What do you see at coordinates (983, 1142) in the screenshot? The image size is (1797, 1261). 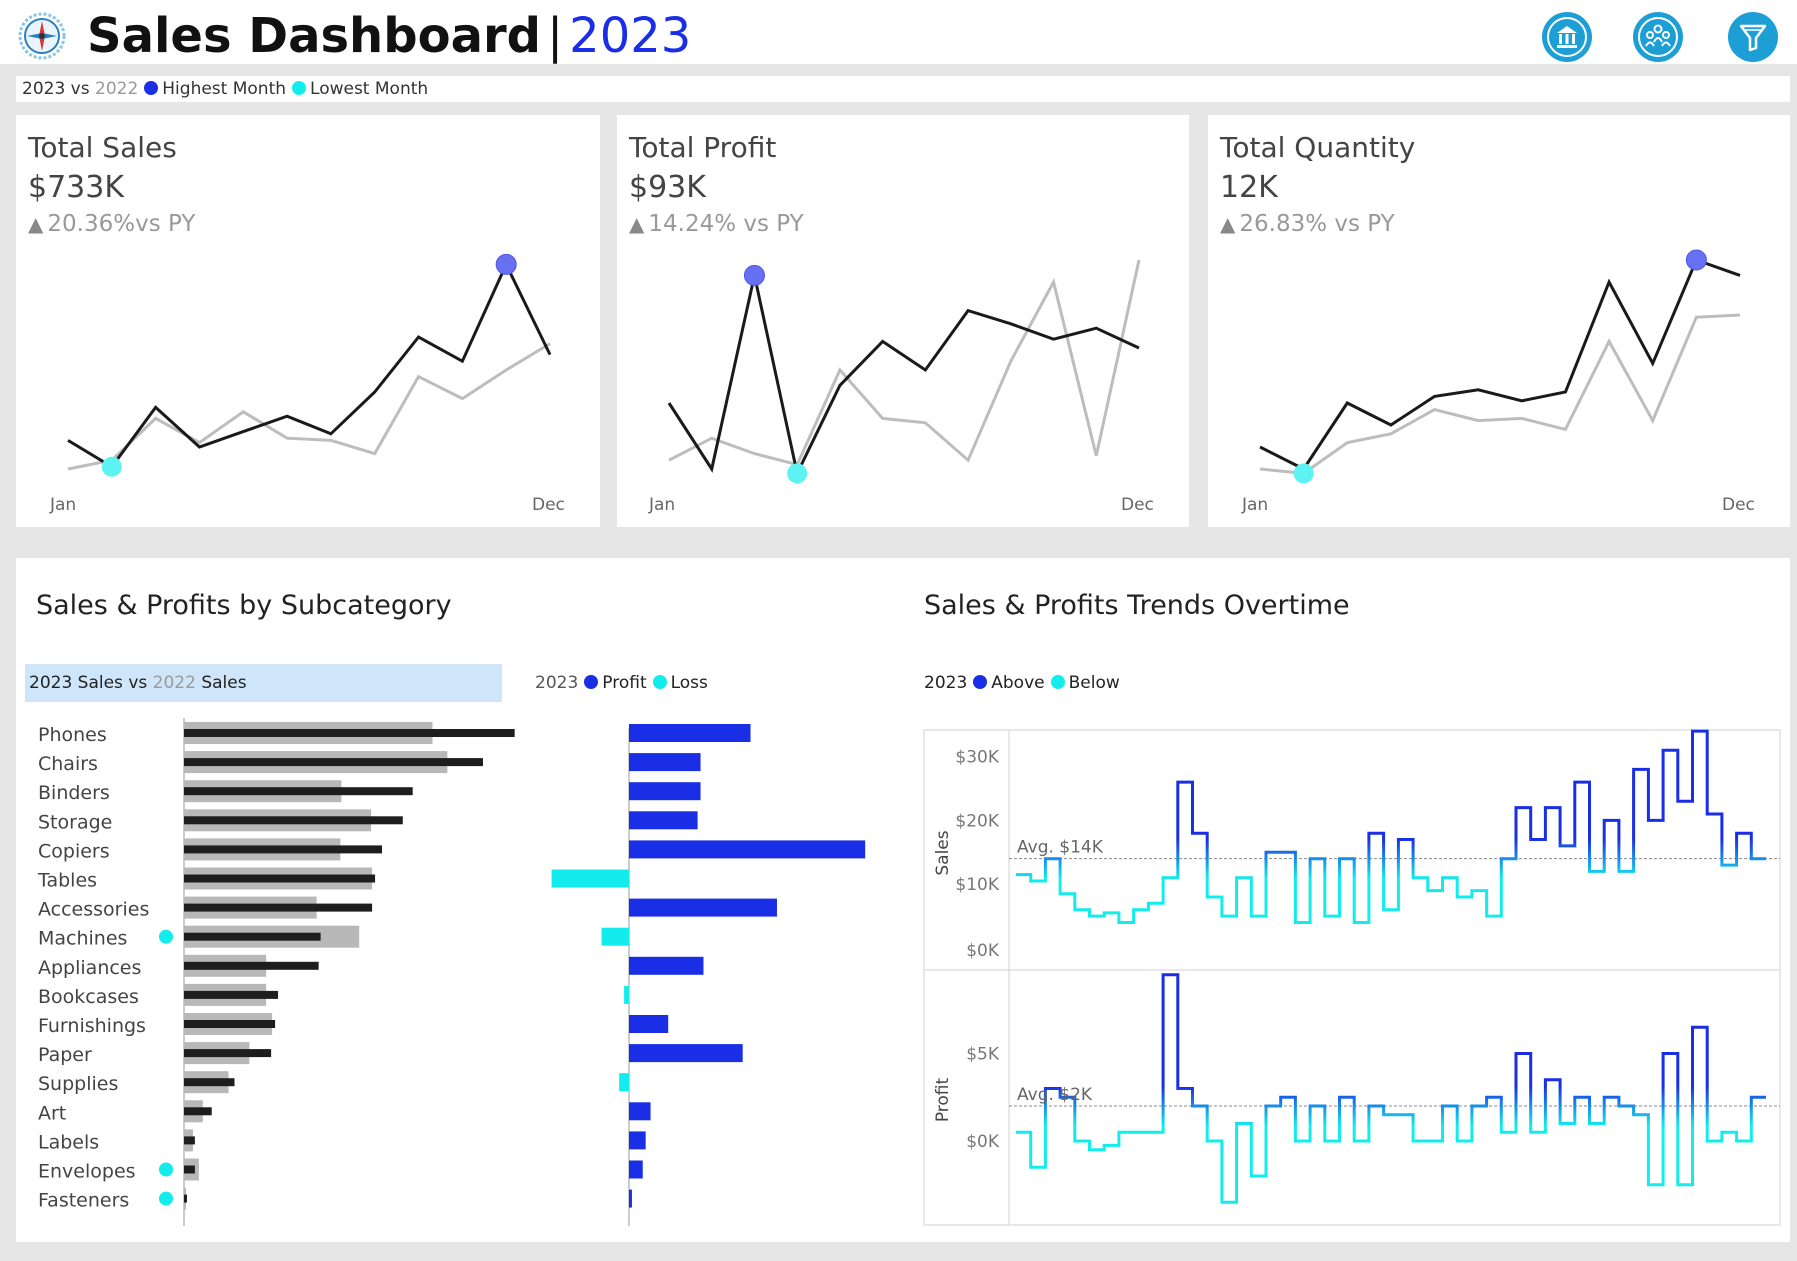 I see `profit-tick-label: $0K` at bounding box center [983, 1142].